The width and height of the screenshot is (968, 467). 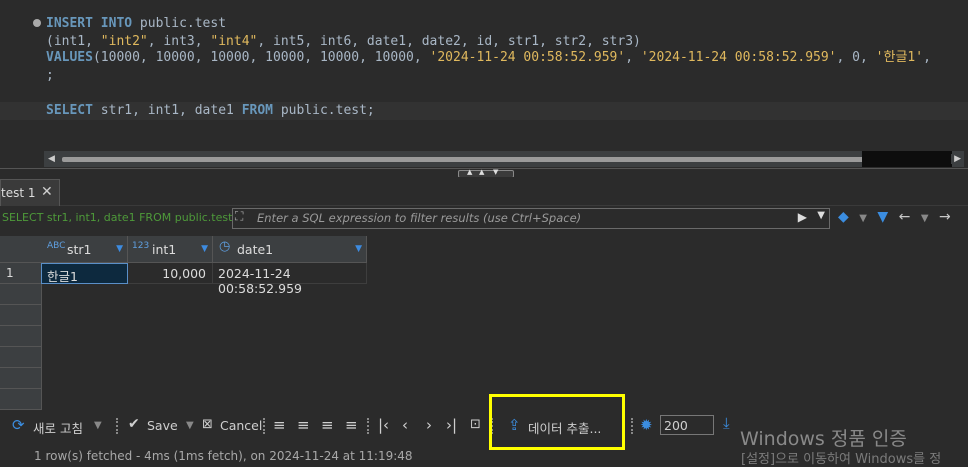 What do you see at coordinates (882, 217) in the screenshot?
I see `filter-funnel-icon: ▼` at bounding box center [882, 217].